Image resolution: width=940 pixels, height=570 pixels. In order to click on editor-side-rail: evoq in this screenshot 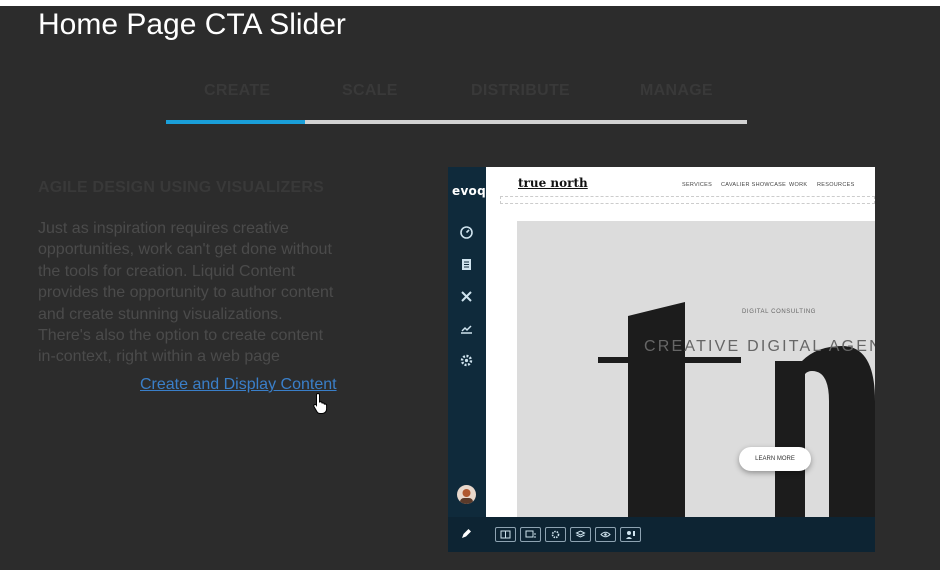, I will do `click(467, 359)`.